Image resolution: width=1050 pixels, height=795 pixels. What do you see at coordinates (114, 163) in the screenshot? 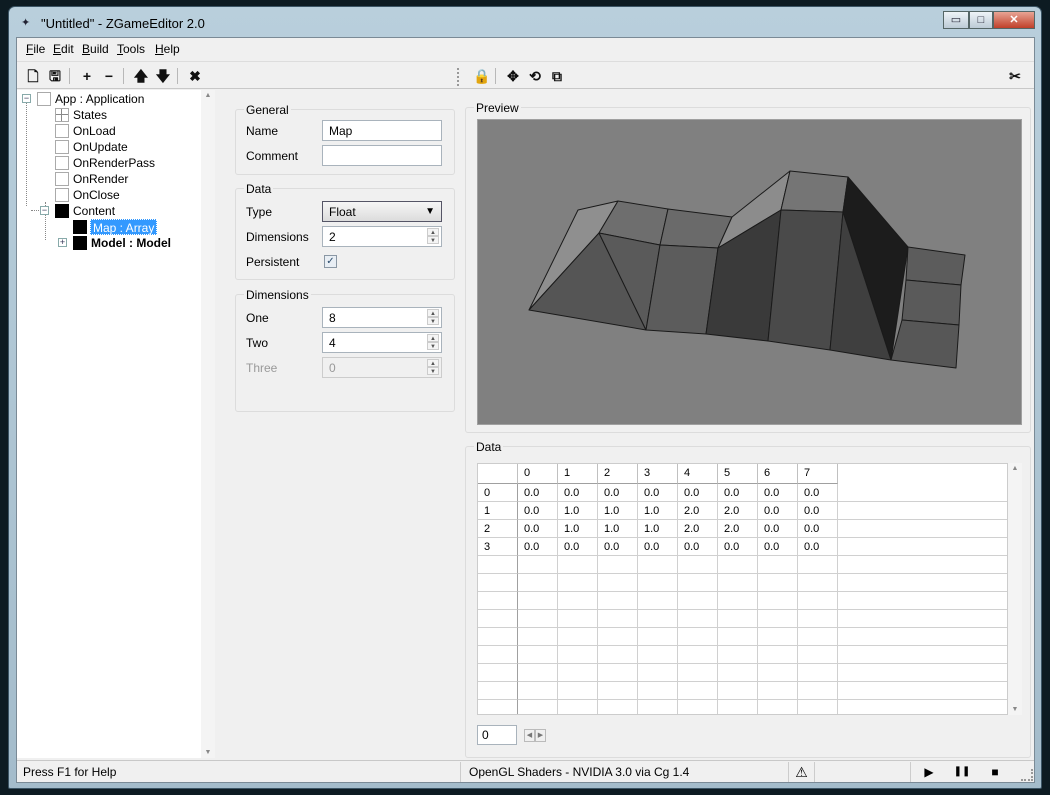
I see `tree-node-onrenderpass: OnRenderPass` at bounding box center [114, 163].